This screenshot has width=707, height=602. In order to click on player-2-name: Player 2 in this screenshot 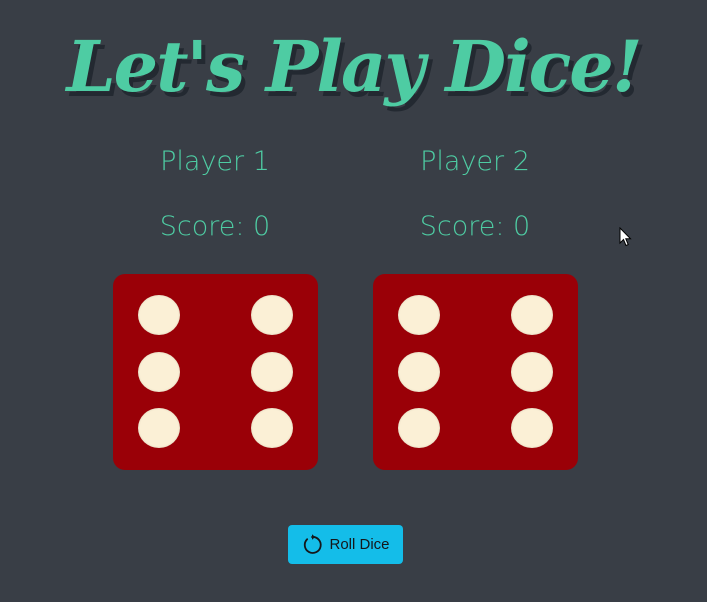, I will do `click(475, 161)`.